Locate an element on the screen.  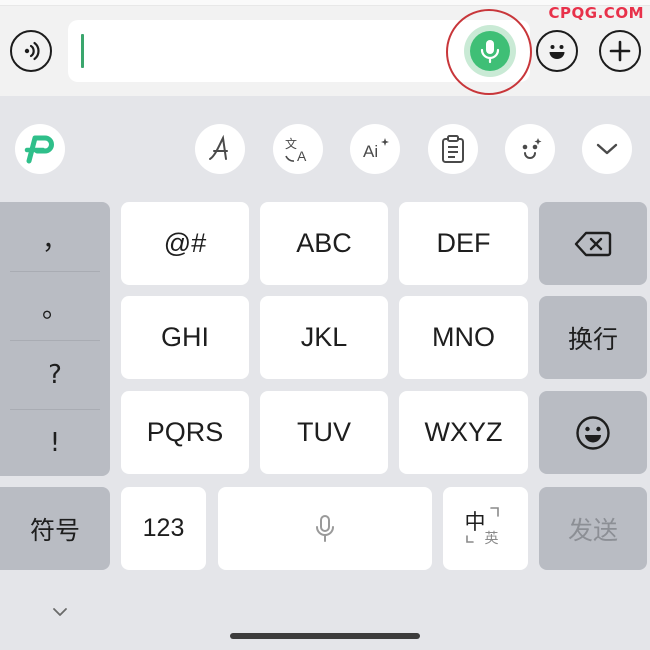
ai-assist-icon: Ai is located at coordinates (375, 149).